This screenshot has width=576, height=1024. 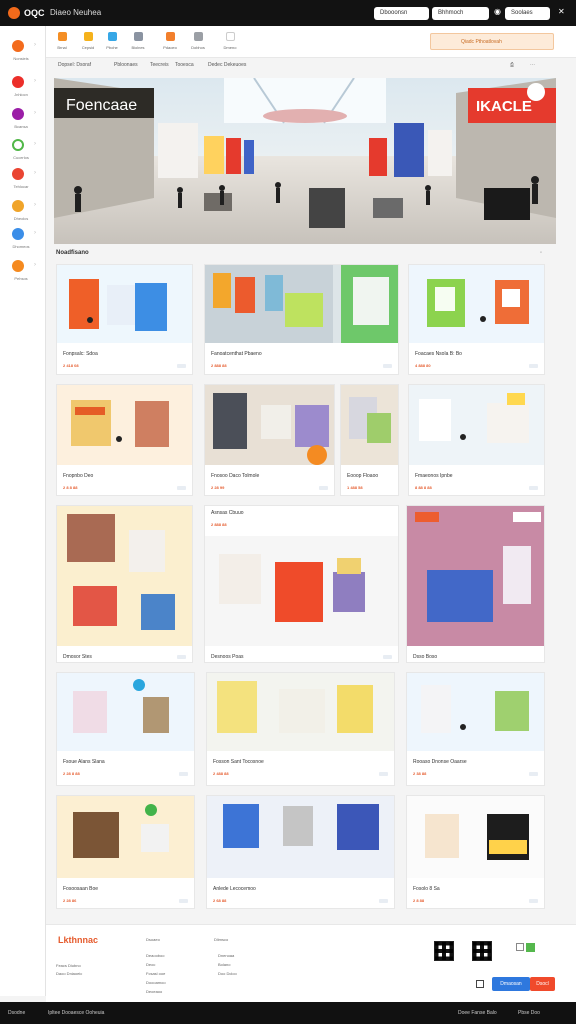 What do you see at coordinates (112, 36) in the screenshot?
I see `phone-icon` at bounding box center [112, 36].